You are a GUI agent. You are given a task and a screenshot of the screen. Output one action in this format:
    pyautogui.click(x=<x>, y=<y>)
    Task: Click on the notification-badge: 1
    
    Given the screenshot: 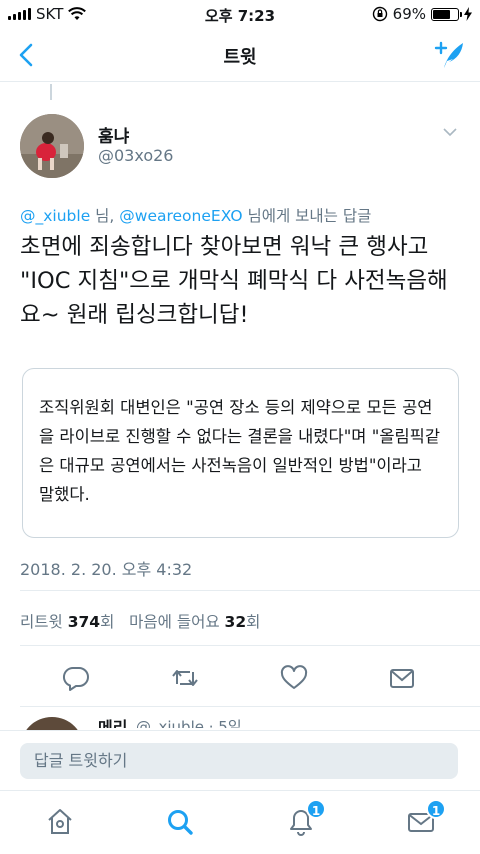 What is the action you would take?
    pyautogui.click(x=316, y=809)
    